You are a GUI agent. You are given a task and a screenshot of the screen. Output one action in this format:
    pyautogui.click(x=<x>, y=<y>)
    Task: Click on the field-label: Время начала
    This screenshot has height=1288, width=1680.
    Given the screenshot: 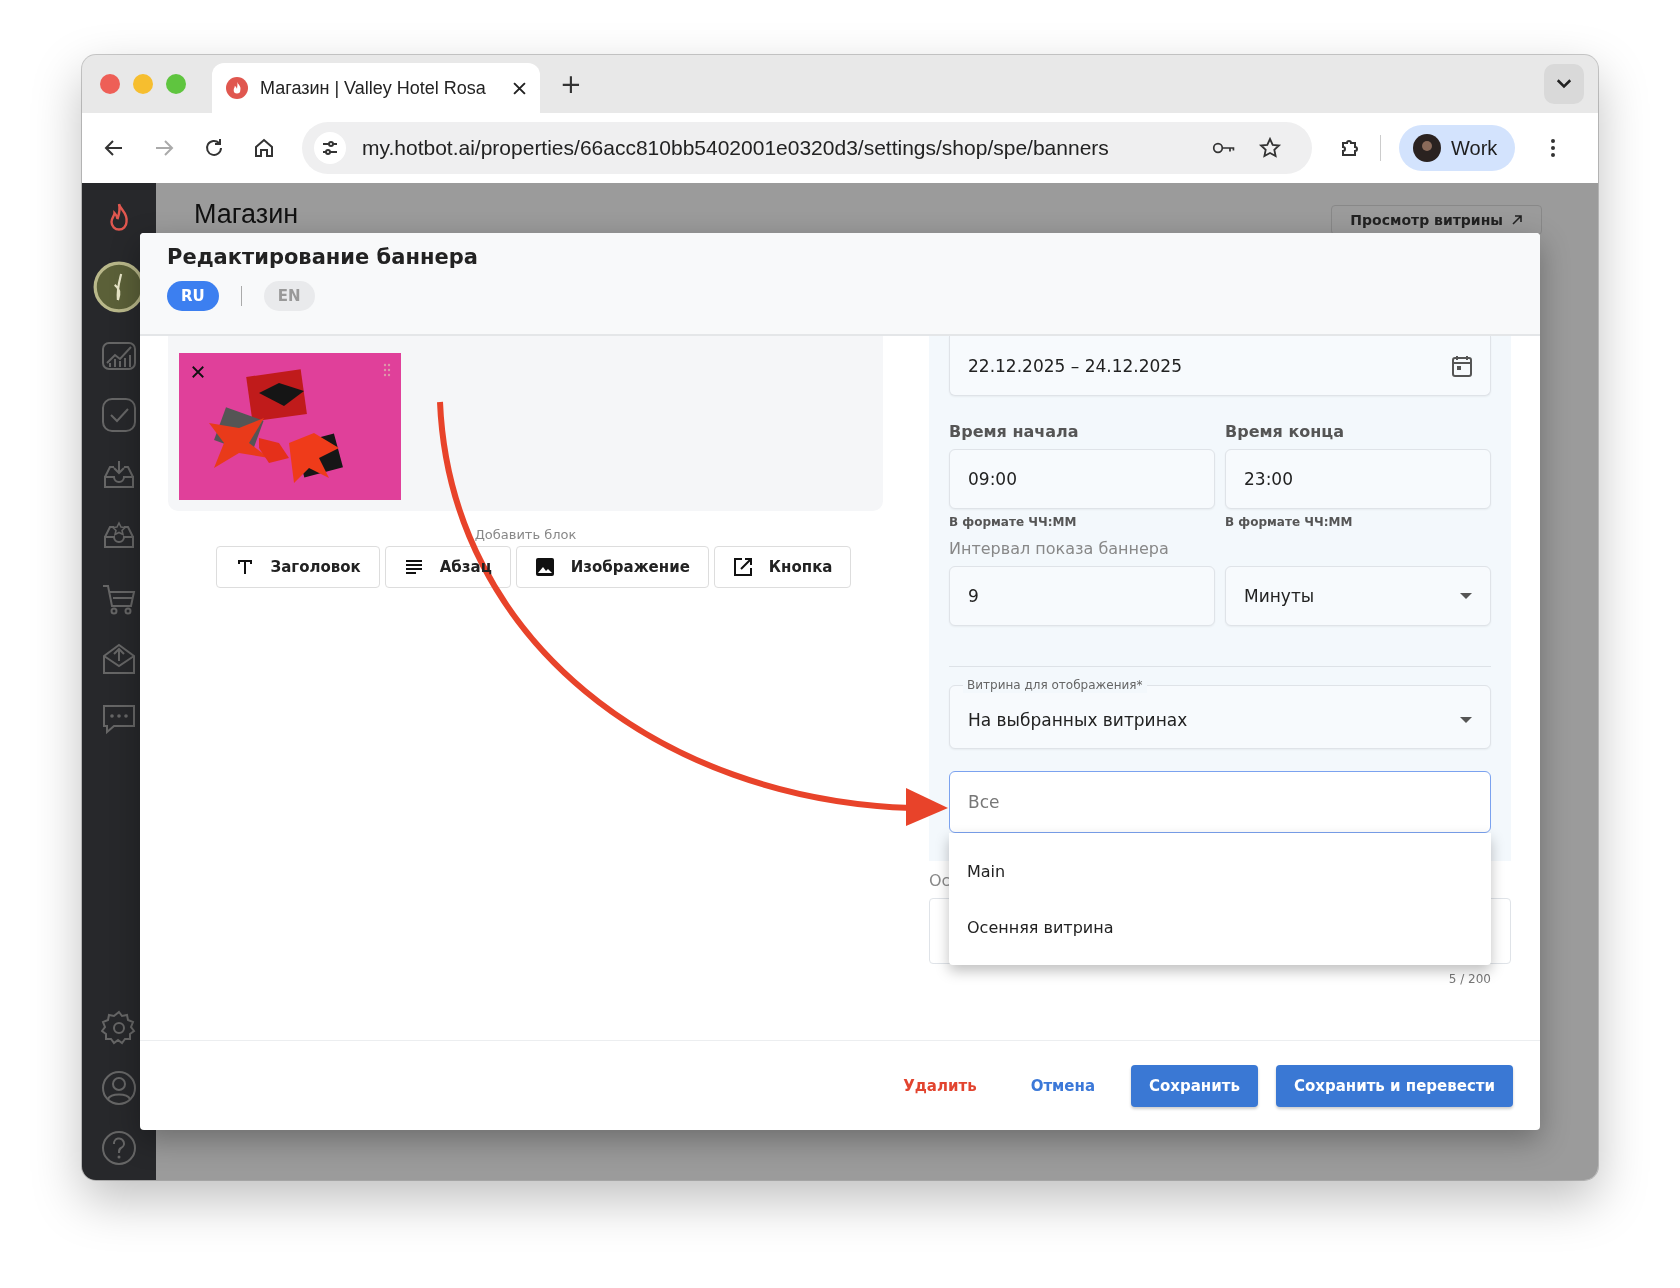 What is the action you would take?
    pyautogui.click(x=1014, y=431)
    